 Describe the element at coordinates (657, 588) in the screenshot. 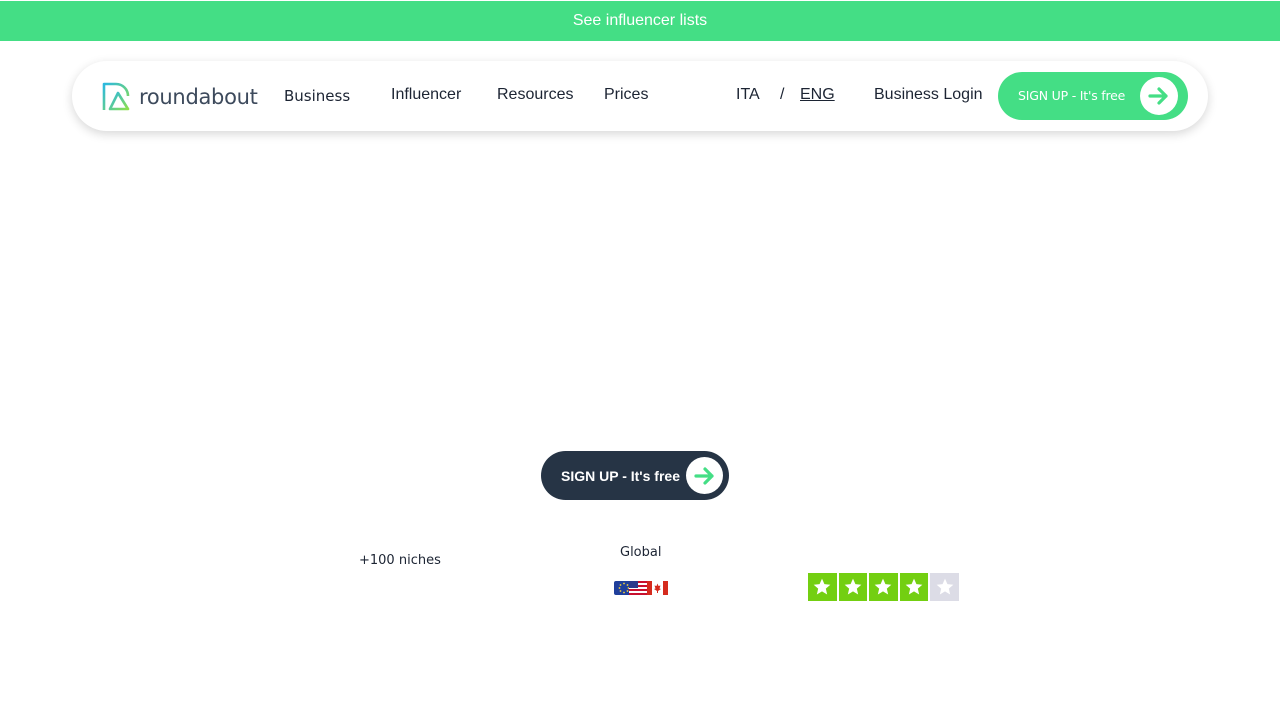

I see `canada-flag-icon` at that location.